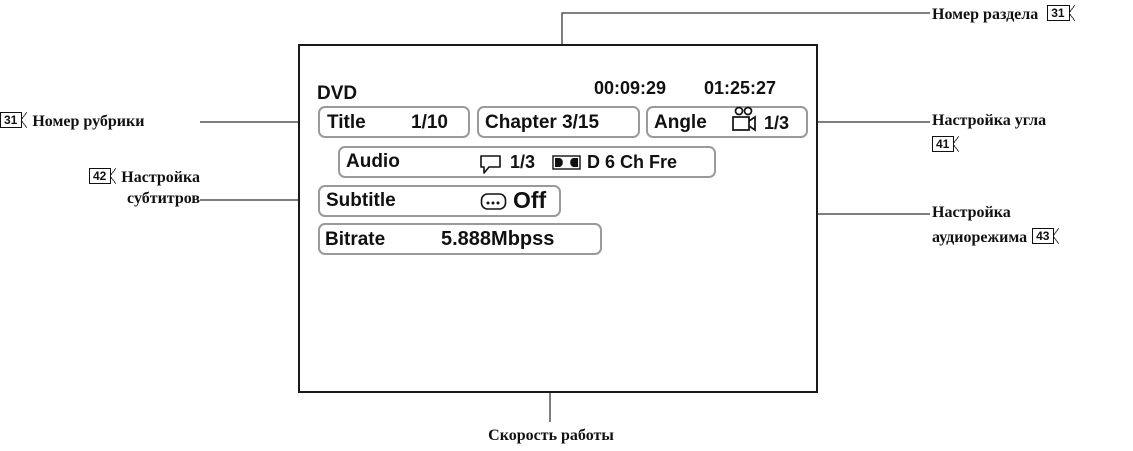 The image size is (1133, 451). I want to click on dolby-digital-icon, so click(566, 162).